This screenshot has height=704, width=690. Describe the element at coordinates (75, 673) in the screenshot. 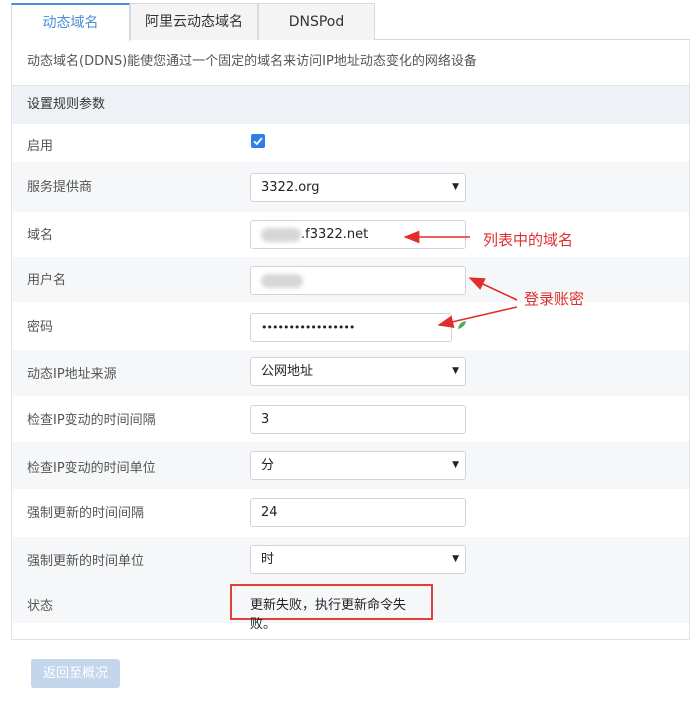

I see `back-to-overview-button: 返回至概况` at that location.